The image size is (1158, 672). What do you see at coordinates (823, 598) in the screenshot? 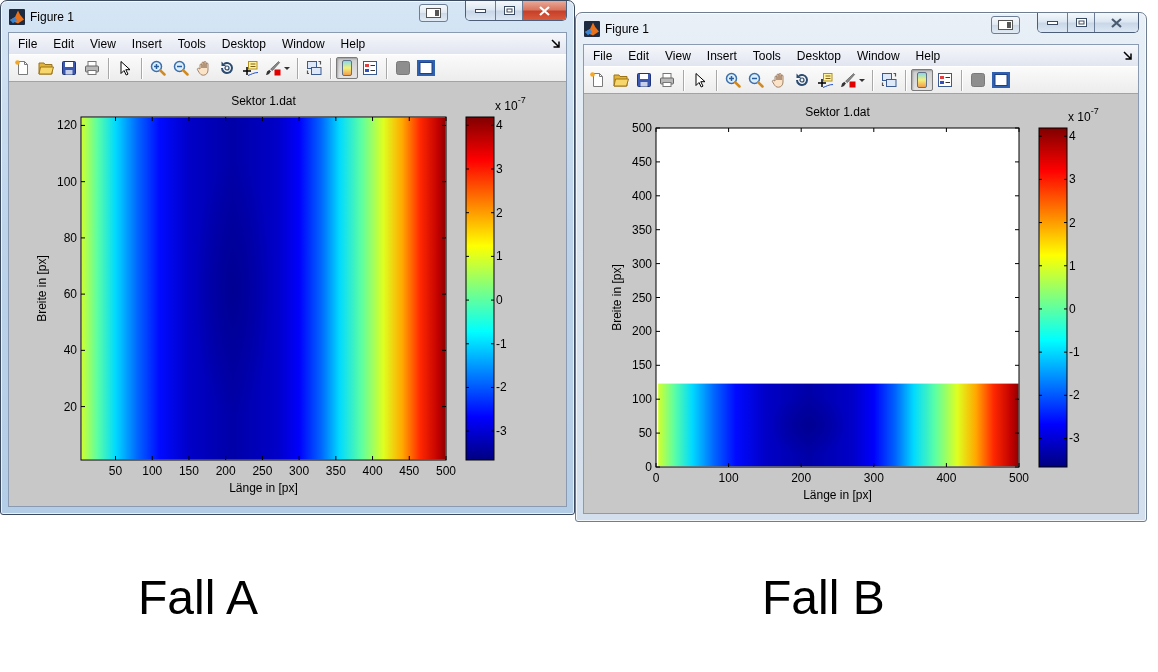
I see `figure-caption: Fall B` at bounding box center [823, 598].